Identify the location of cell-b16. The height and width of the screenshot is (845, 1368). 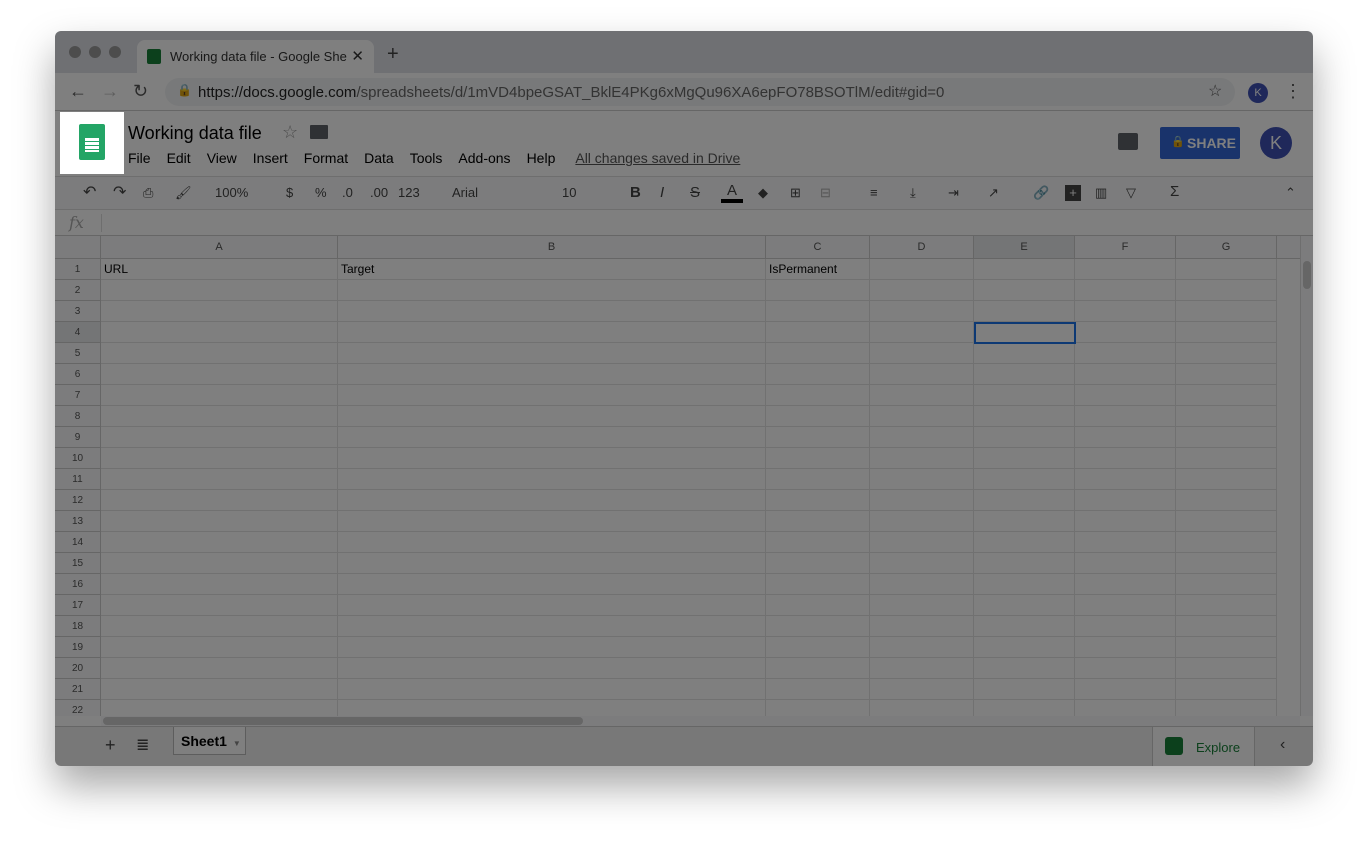
(552, 584).